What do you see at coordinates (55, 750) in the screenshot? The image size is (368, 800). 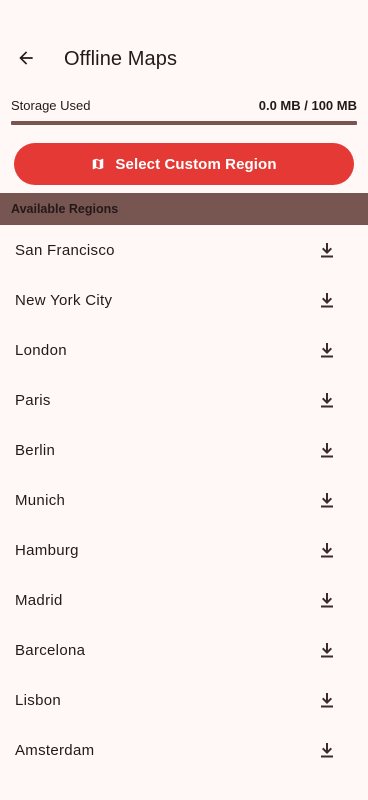 I see `region-name: Amsterdam` at bounding box center [55, 750].